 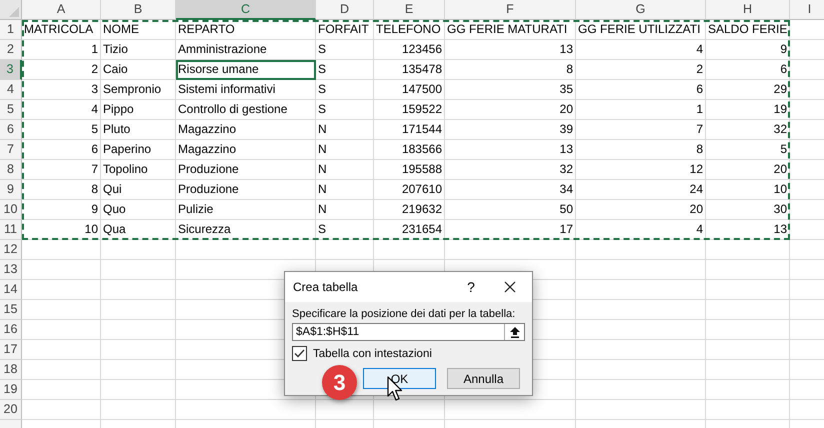 What do you see at coordinates (61, 30) in the screenshot?
I see `table-cell: MATRICOLA` at bounding box center [61, 30].